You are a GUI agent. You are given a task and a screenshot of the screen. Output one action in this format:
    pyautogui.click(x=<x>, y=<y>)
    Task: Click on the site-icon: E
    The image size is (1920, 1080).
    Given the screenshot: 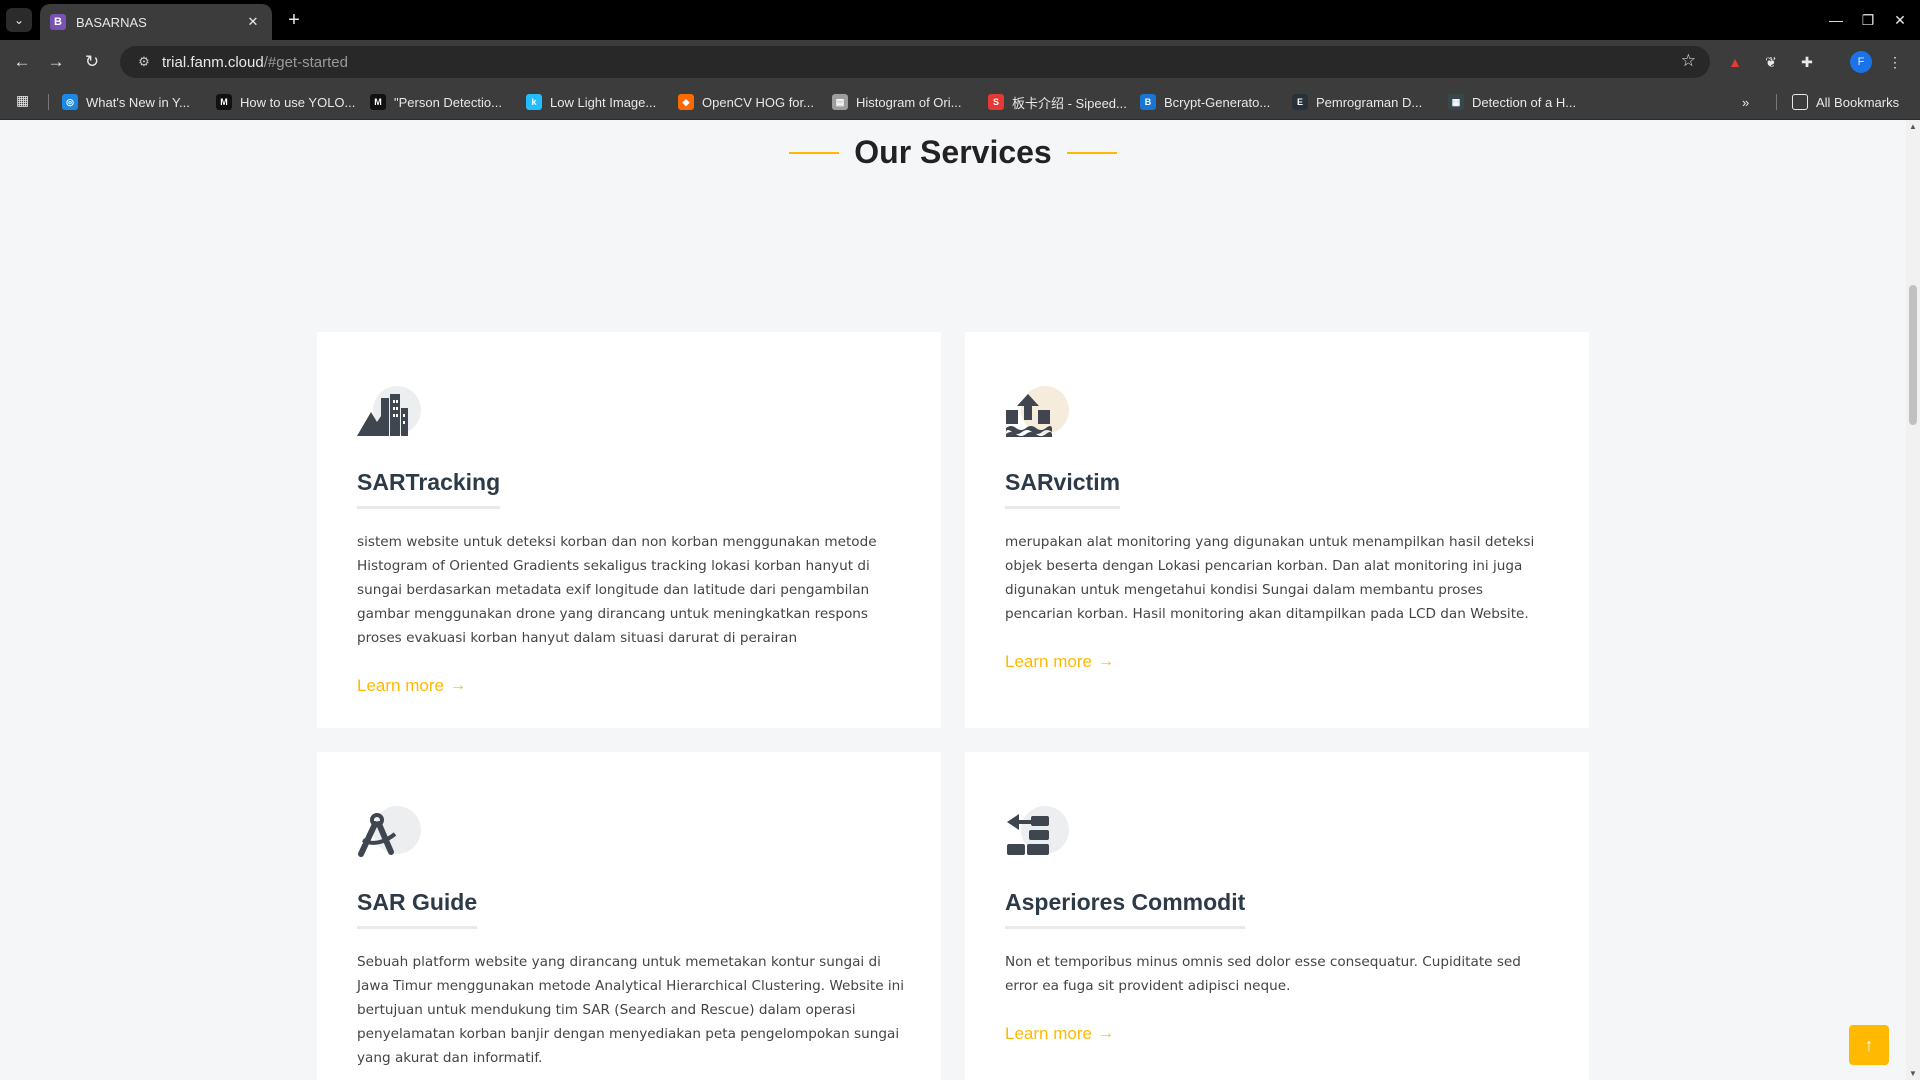 What is the action you would take?
    pyautogui.click(x=1300, y=102)
    